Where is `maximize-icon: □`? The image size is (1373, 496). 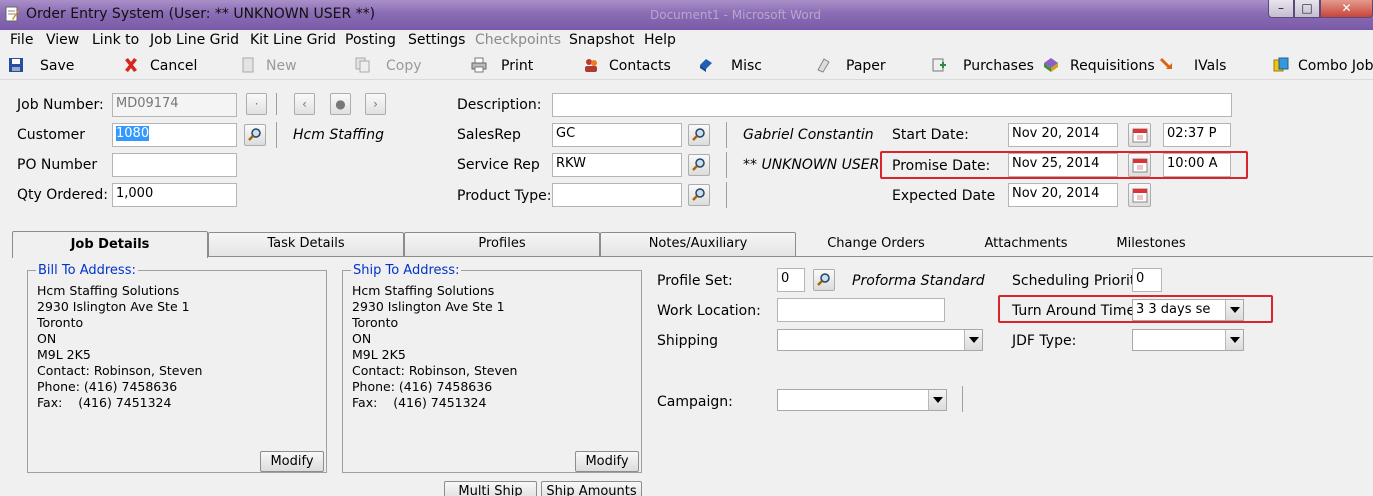 maximize-icon: □ is located at coordinates (1307, 8).